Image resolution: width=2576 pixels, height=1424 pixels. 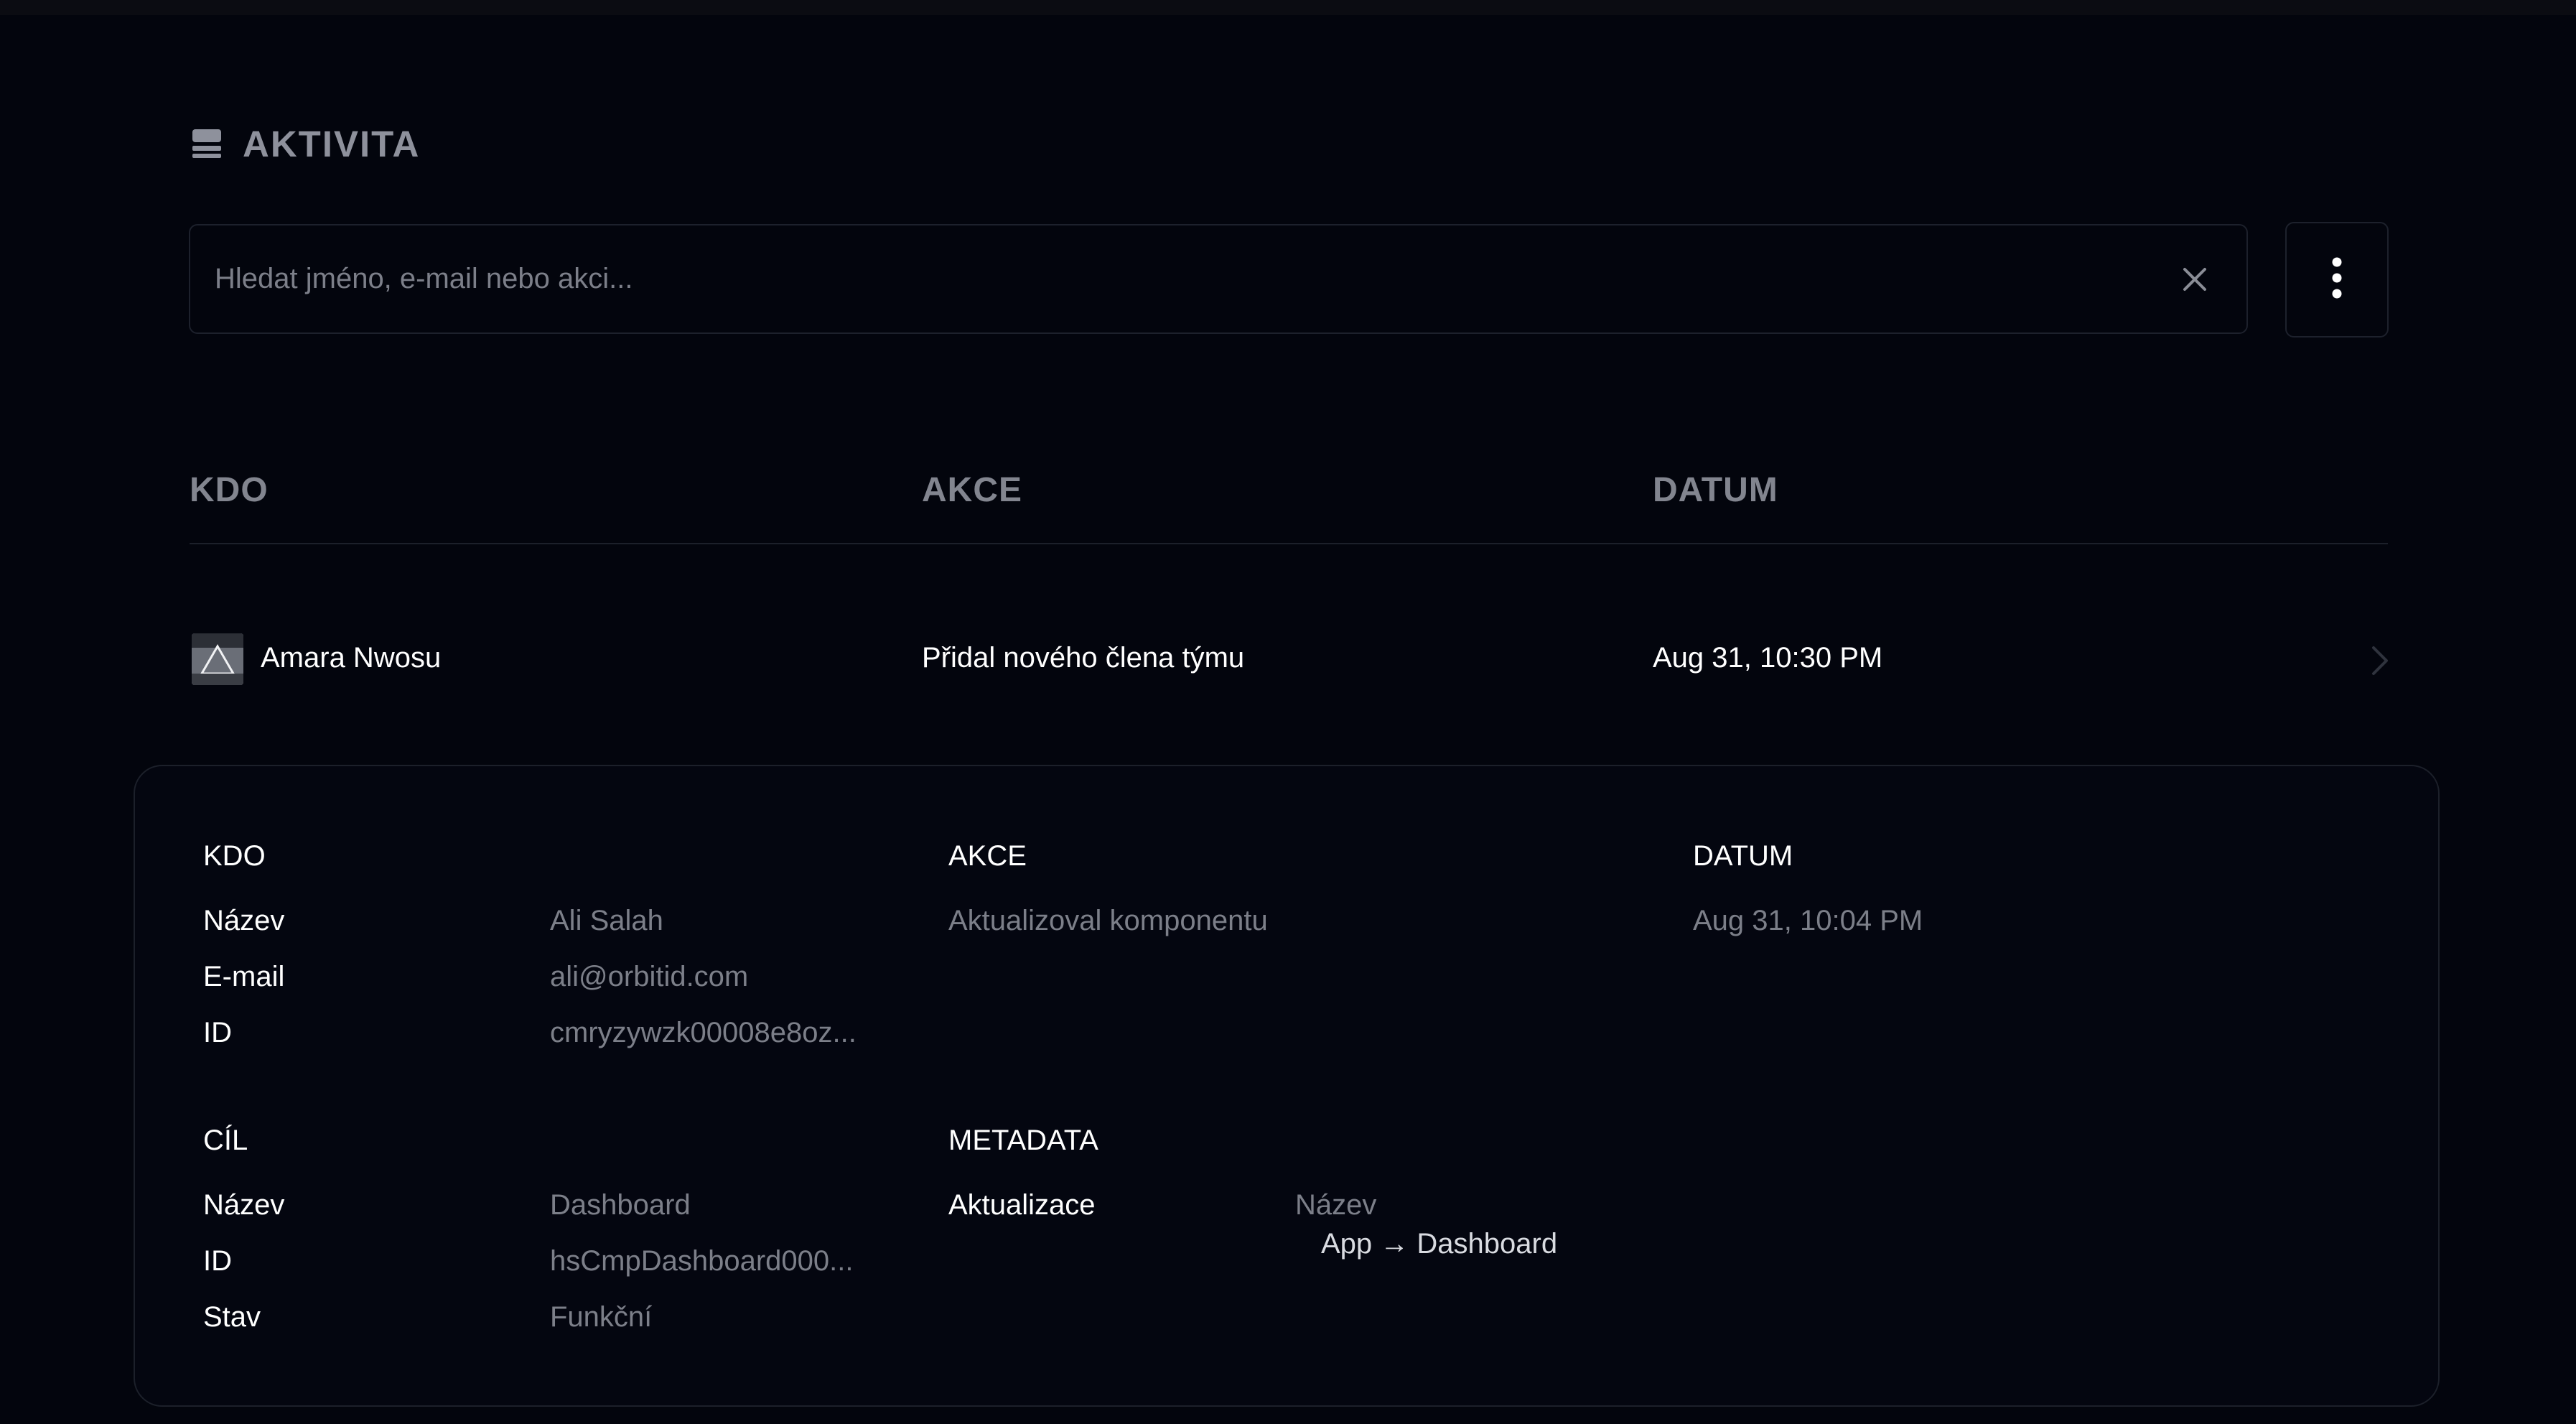 I want to click on detail-target-name-value: Dashboard, so click(x=620, y=1205).